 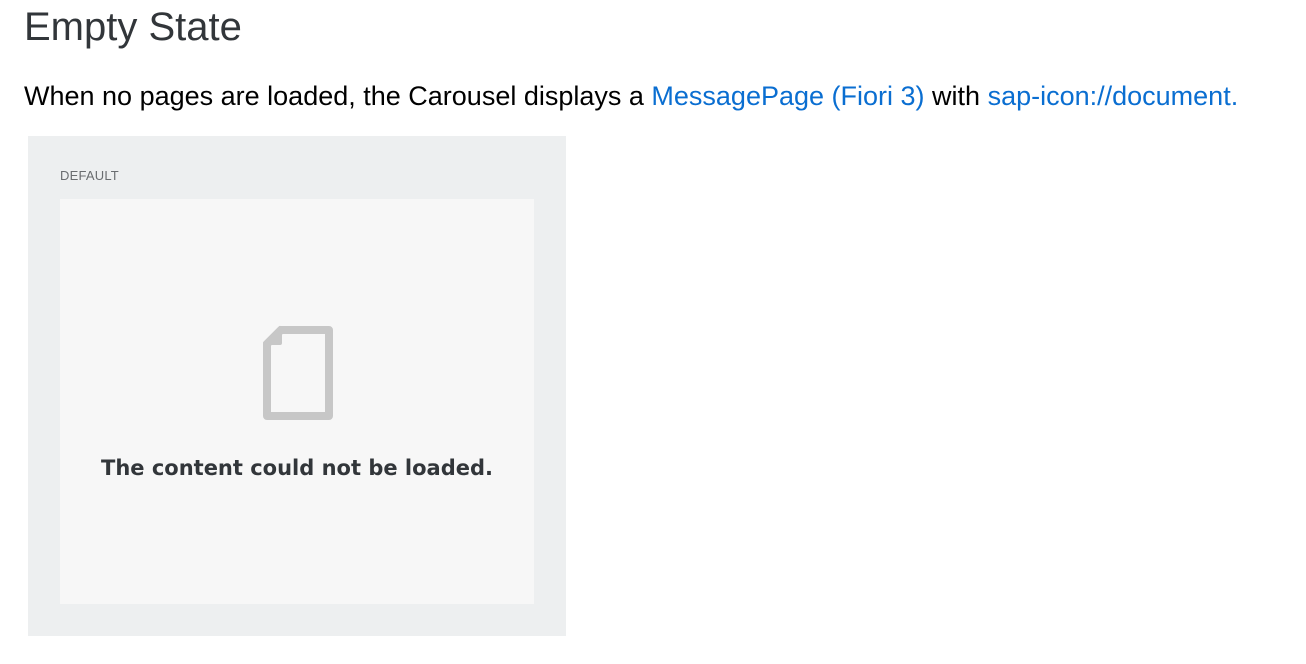 I want to click on message-text: The content could not be loaded., so click(x=297, y=468).